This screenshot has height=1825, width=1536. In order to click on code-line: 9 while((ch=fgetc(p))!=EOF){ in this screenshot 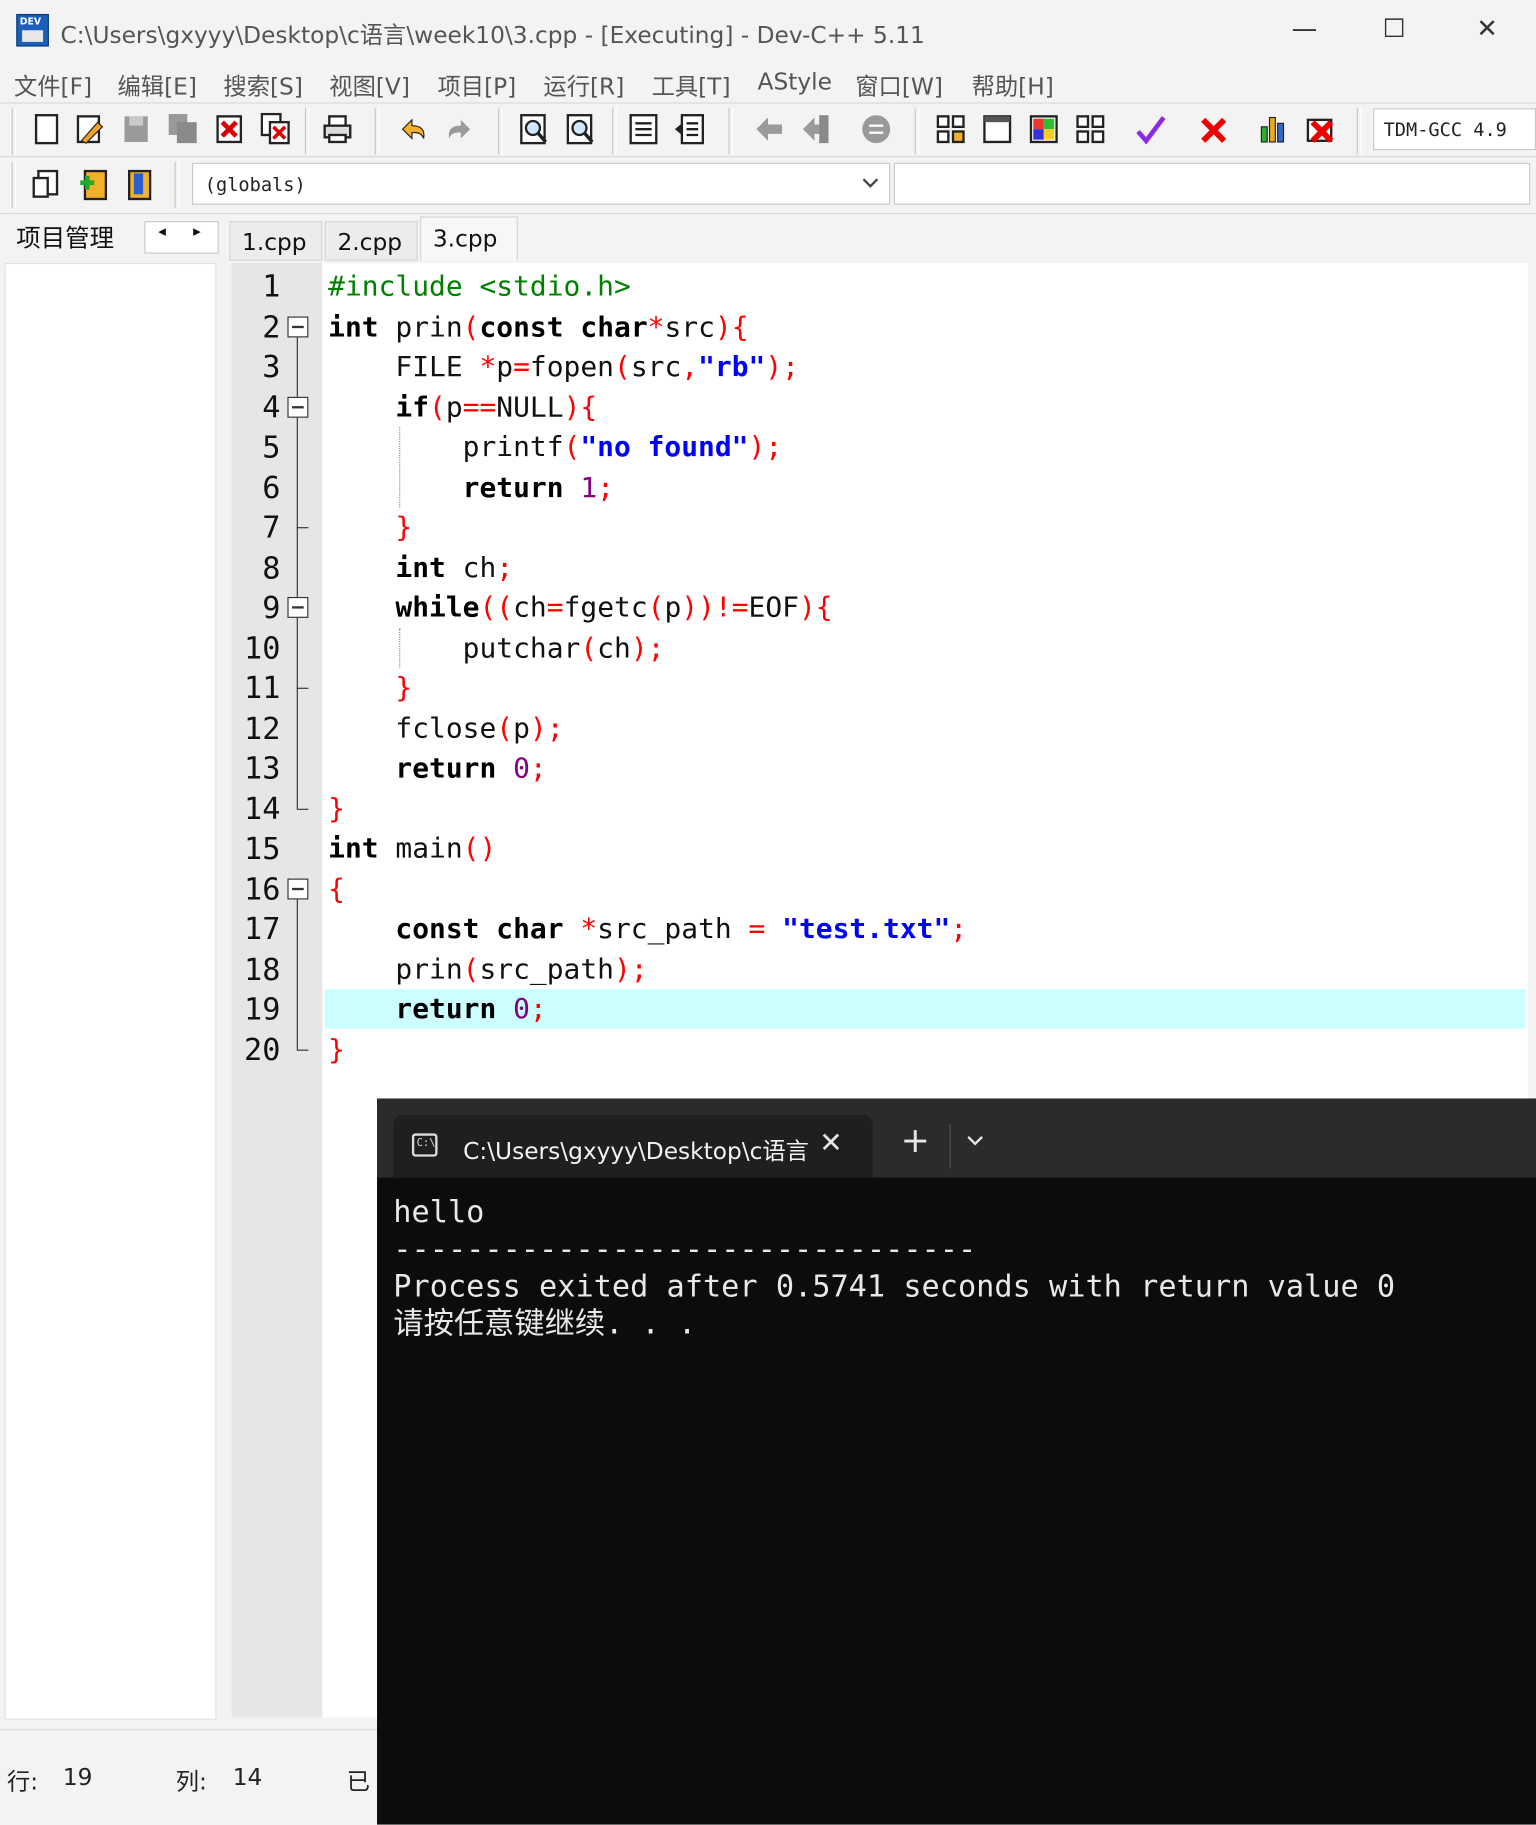, I will do `click(880, 608)`.